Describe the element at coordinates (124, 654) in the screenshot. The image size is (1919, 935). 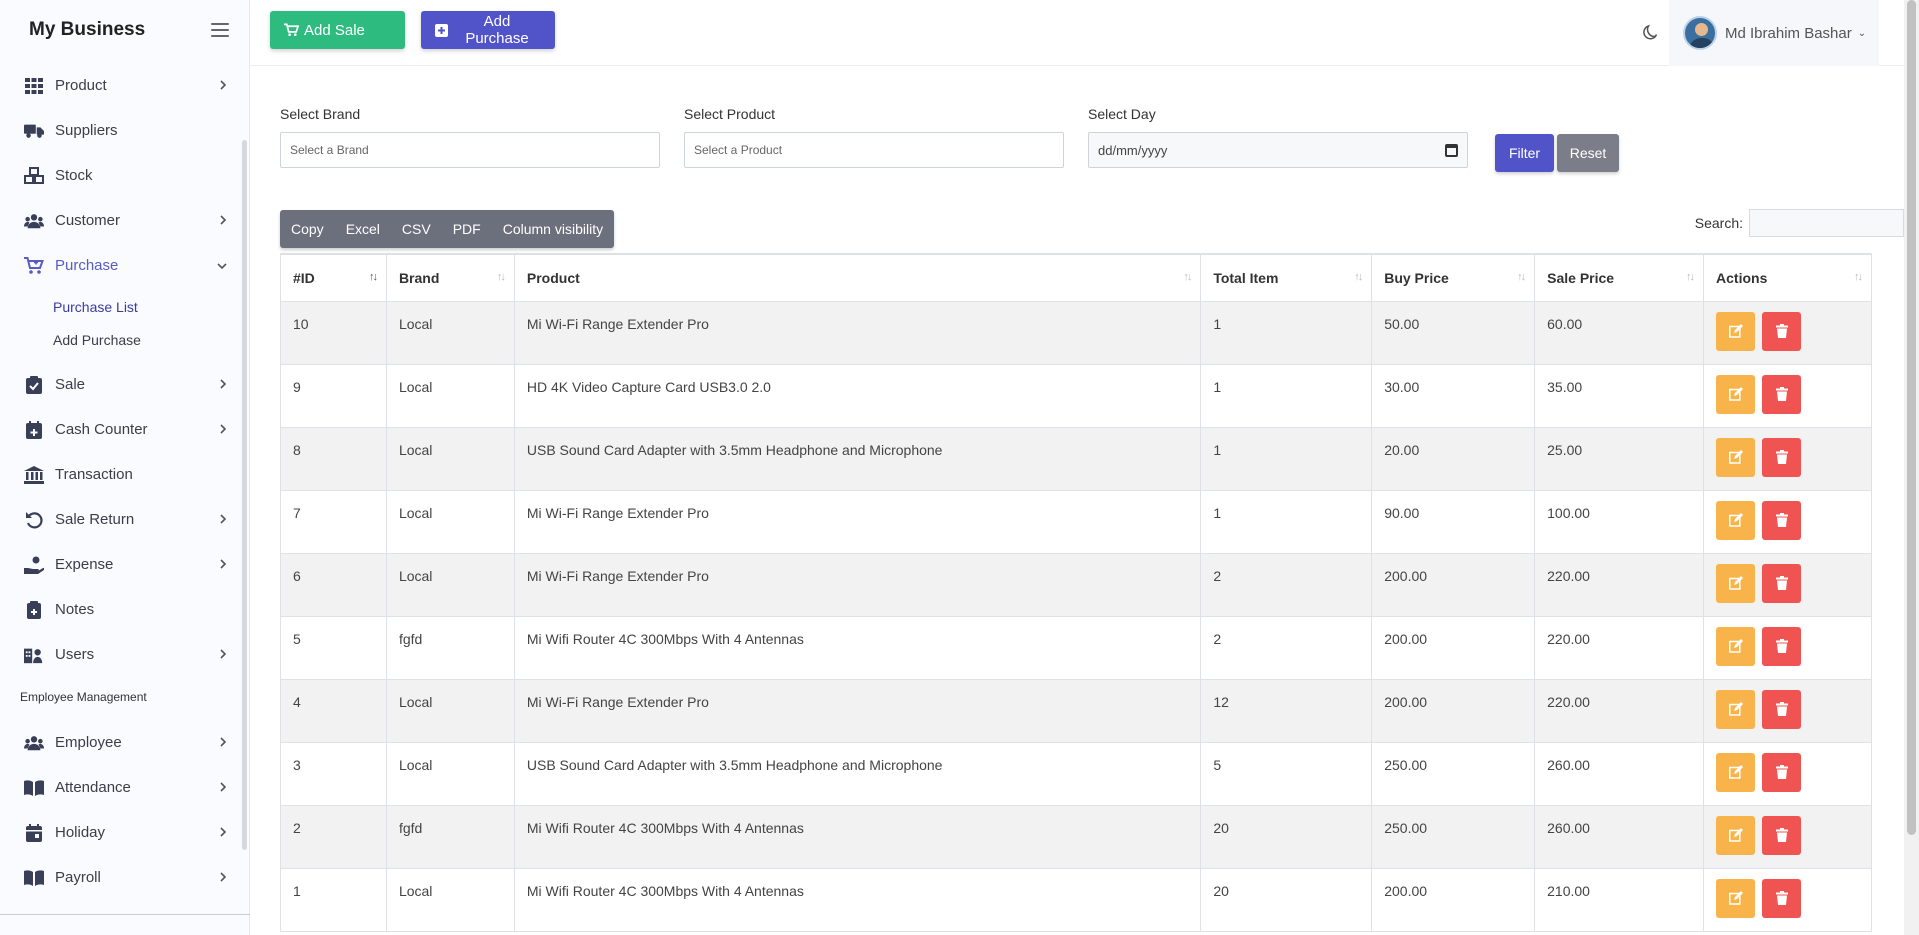
I see `sidebar-item-users: Users` at that location.